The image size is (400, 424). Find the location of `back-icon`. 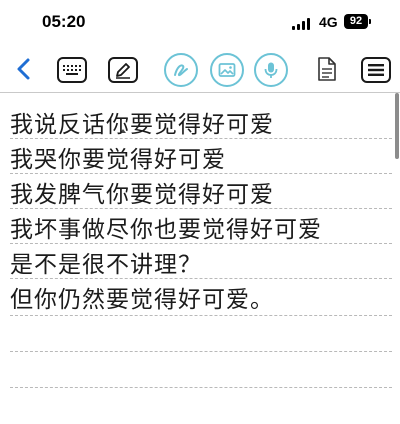

back-icon is located at coordinates (24, 69).